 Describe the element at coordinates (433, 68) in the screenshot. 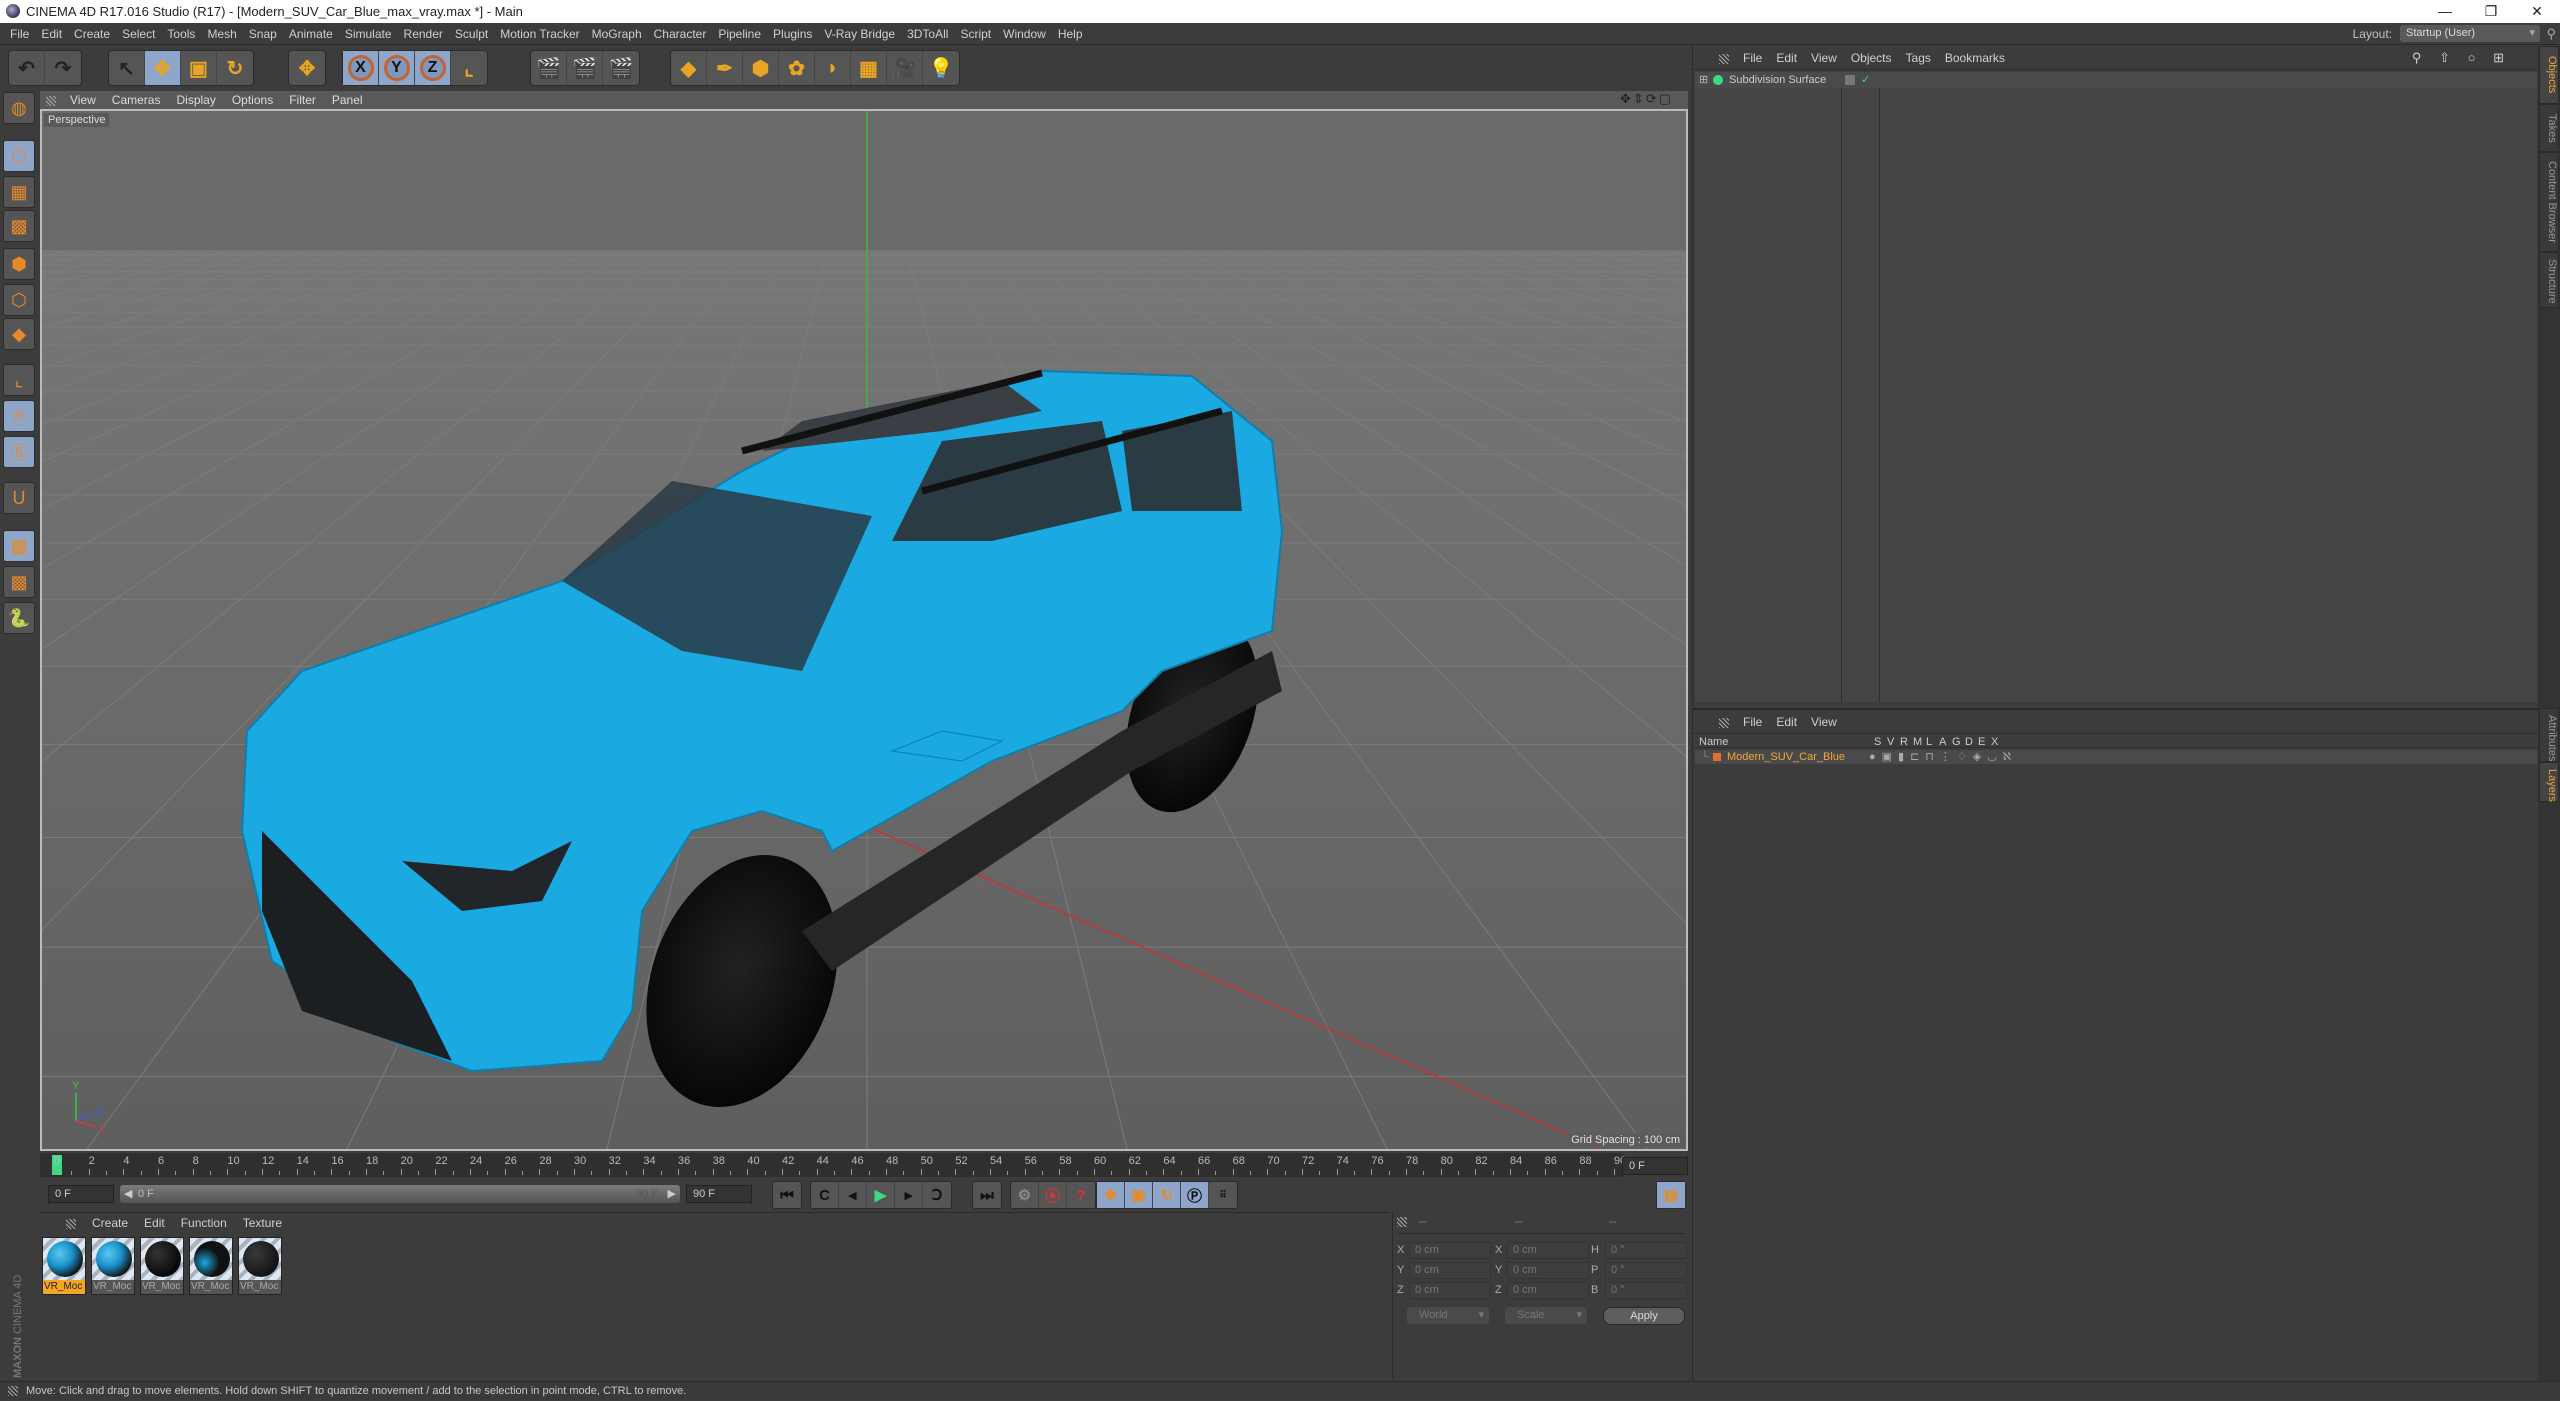

I see `z-axis-lock-icon: Z` at that location.